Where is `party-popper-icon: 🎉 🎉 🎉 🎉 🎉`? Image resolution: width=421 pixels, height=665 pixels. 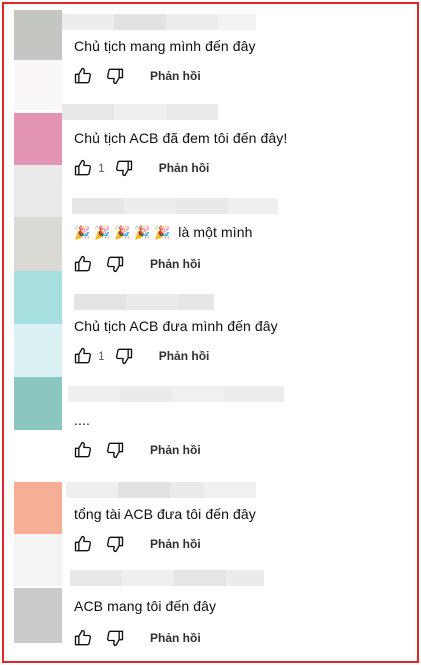
party-popper-icon: 🎉 🎉 🎉 🎉 🎉 is located at coordinates (122, 232).